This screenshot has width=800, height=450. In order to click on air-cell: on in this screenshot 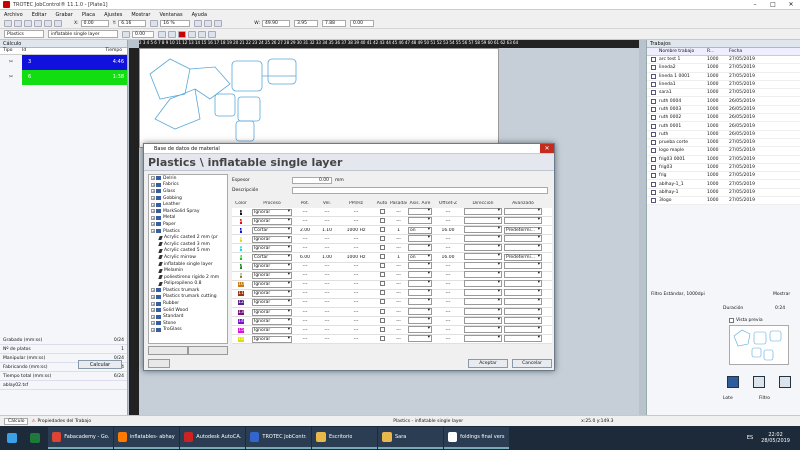, I will do `click(420, 258)`.